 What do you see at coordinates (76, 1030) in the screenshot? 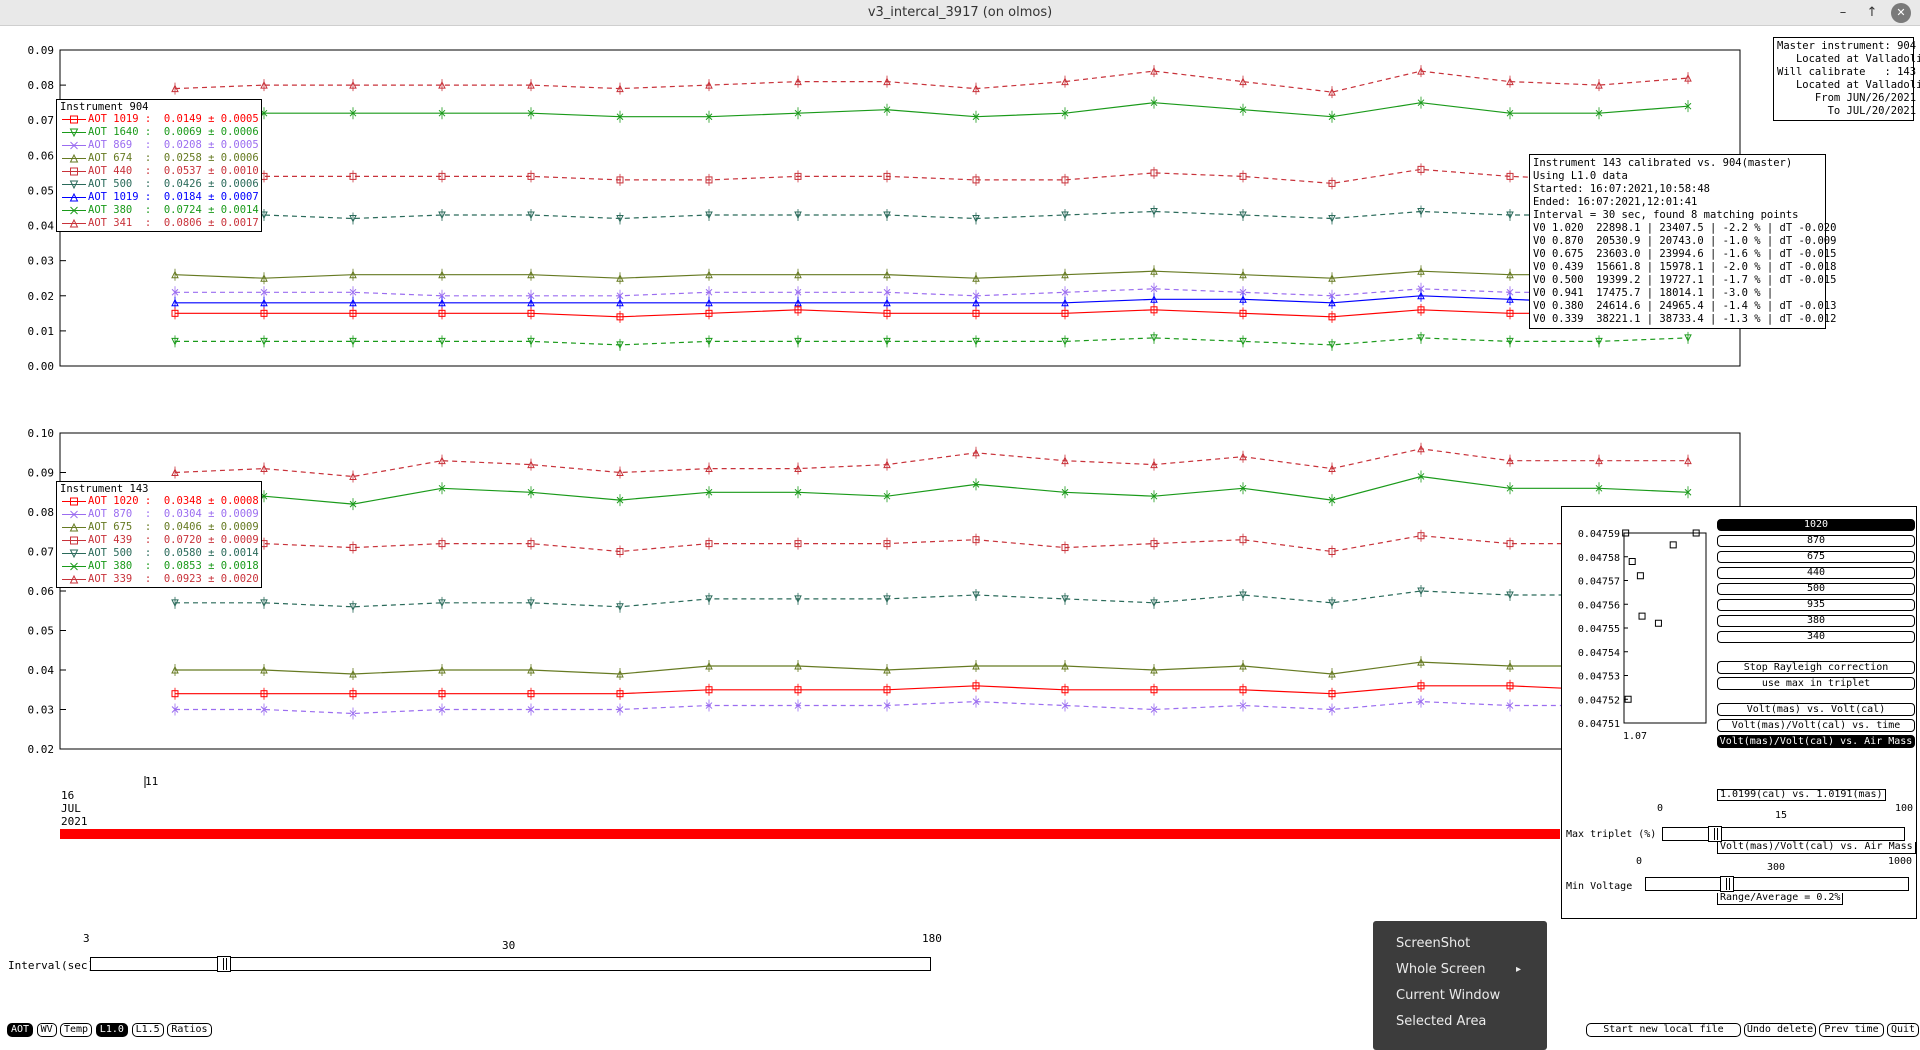
I see `tab-temp: Temp` at bounding box center [76, 1030].